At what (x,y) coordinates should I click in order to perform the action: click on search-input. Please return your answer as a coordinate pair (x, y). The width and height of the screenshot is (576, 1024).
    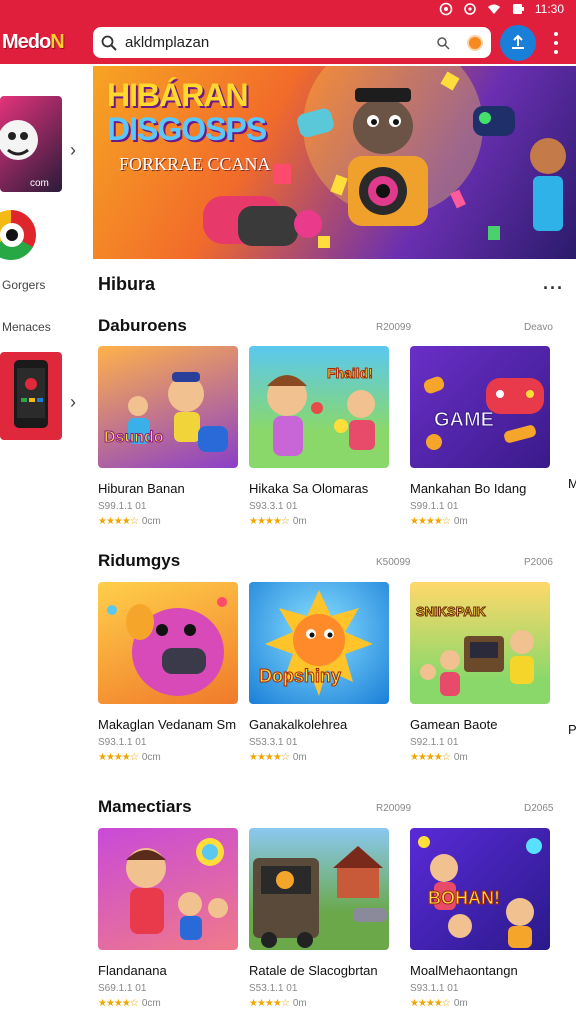
    Looking at the image, I should click on (274, 42).